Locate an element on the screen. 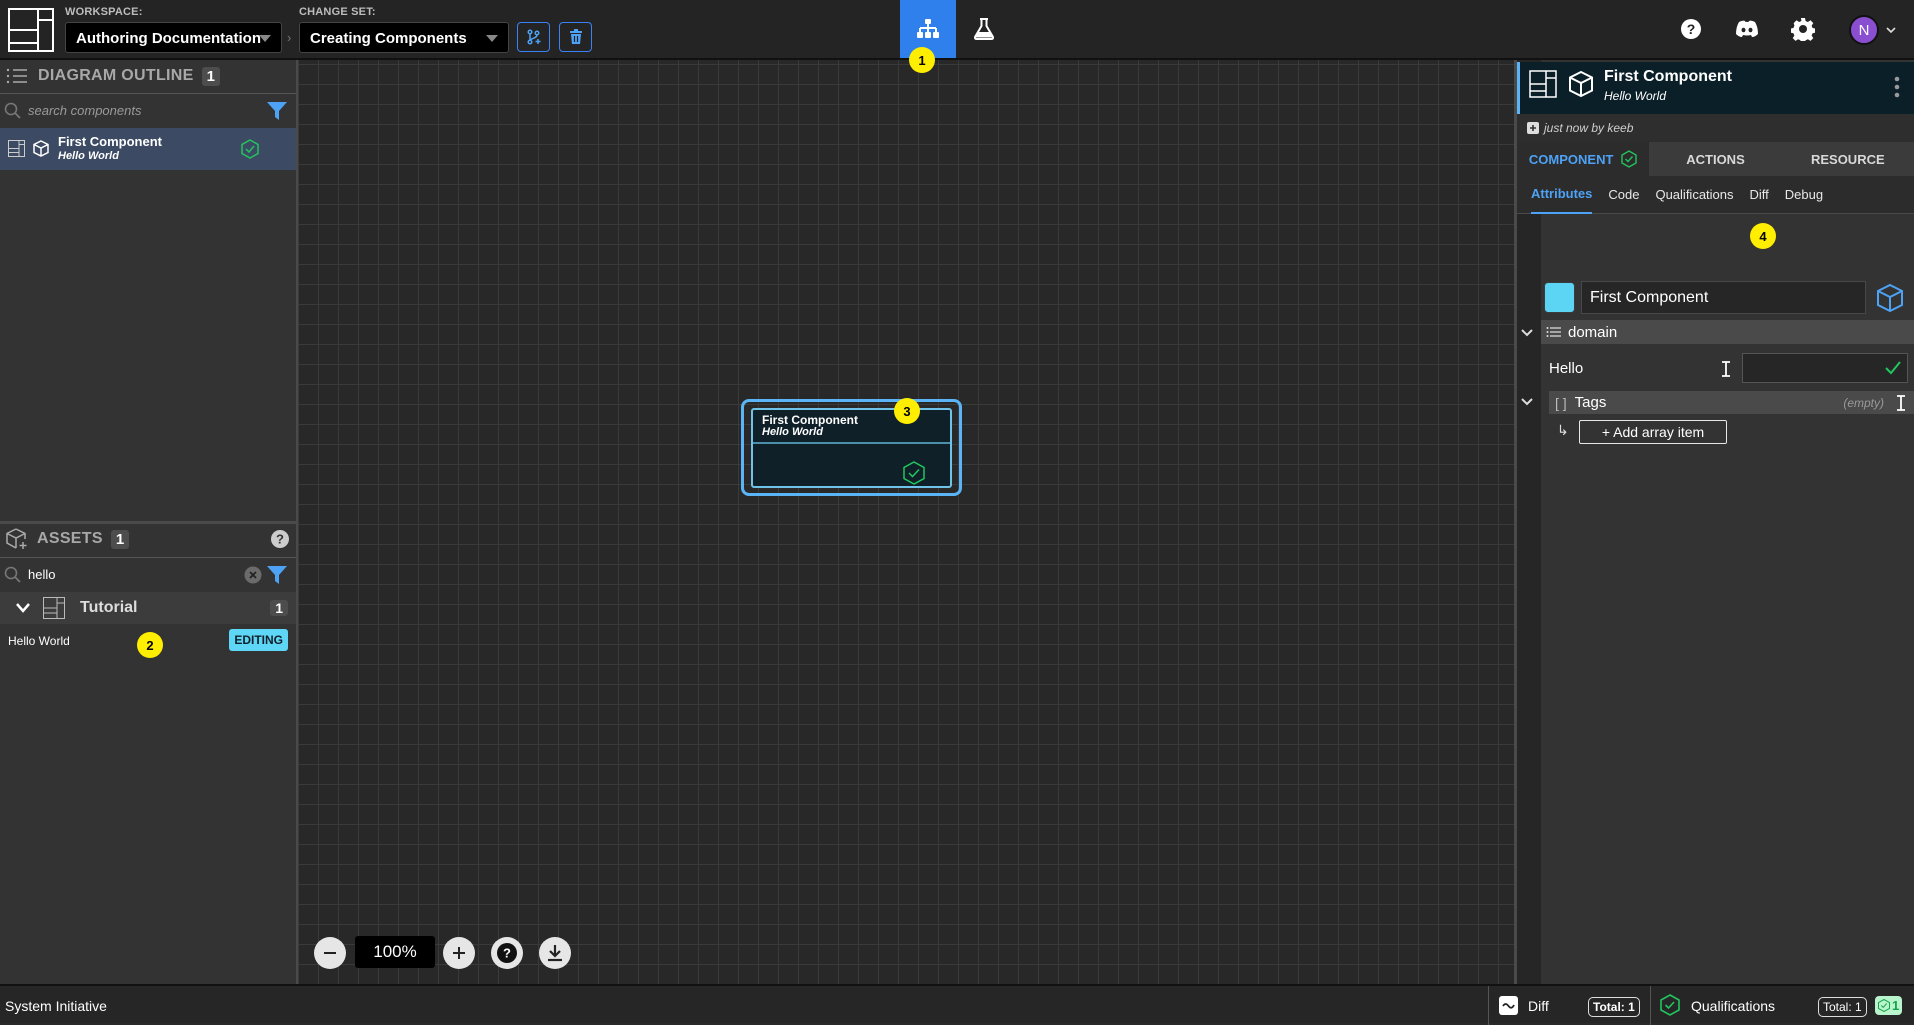  tab-lab-view is located at coordinates (984, 29).